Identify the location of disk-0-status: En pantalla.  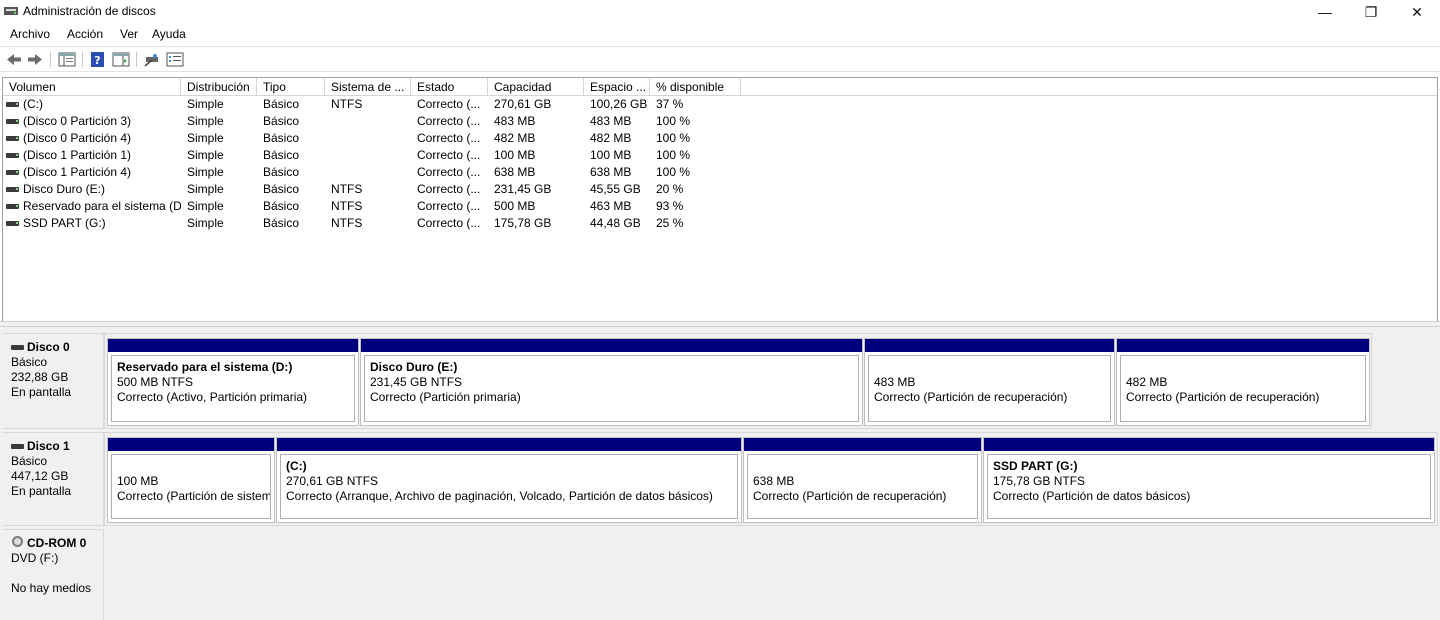
(41, 392).